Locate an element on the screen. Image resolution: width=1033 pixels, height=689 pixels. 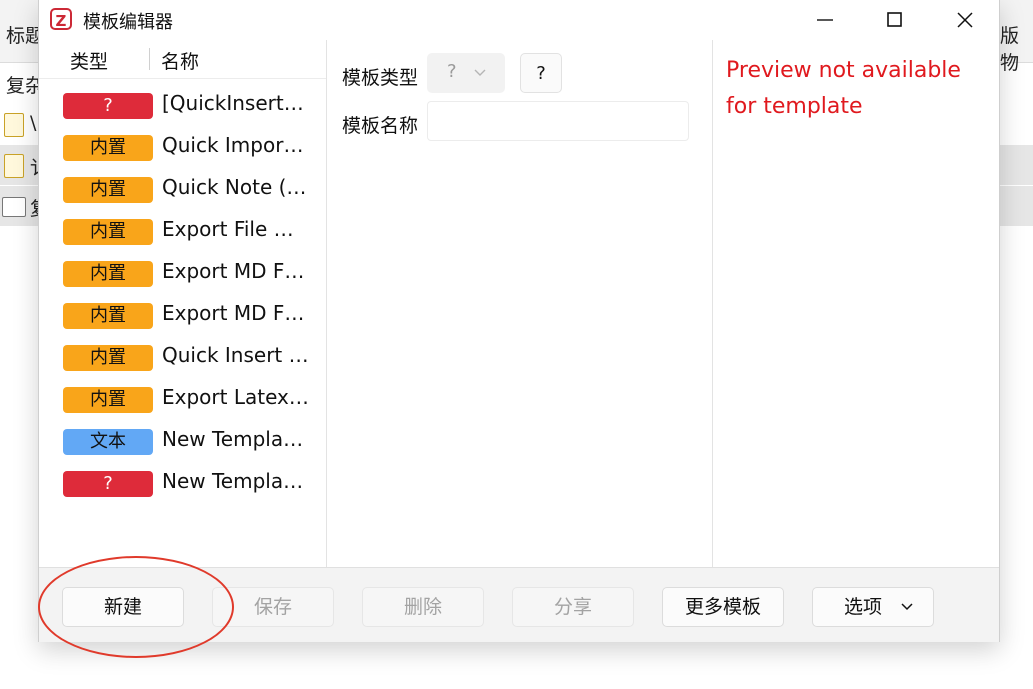
new-button: 新建 is located at coordinates (123, 607).